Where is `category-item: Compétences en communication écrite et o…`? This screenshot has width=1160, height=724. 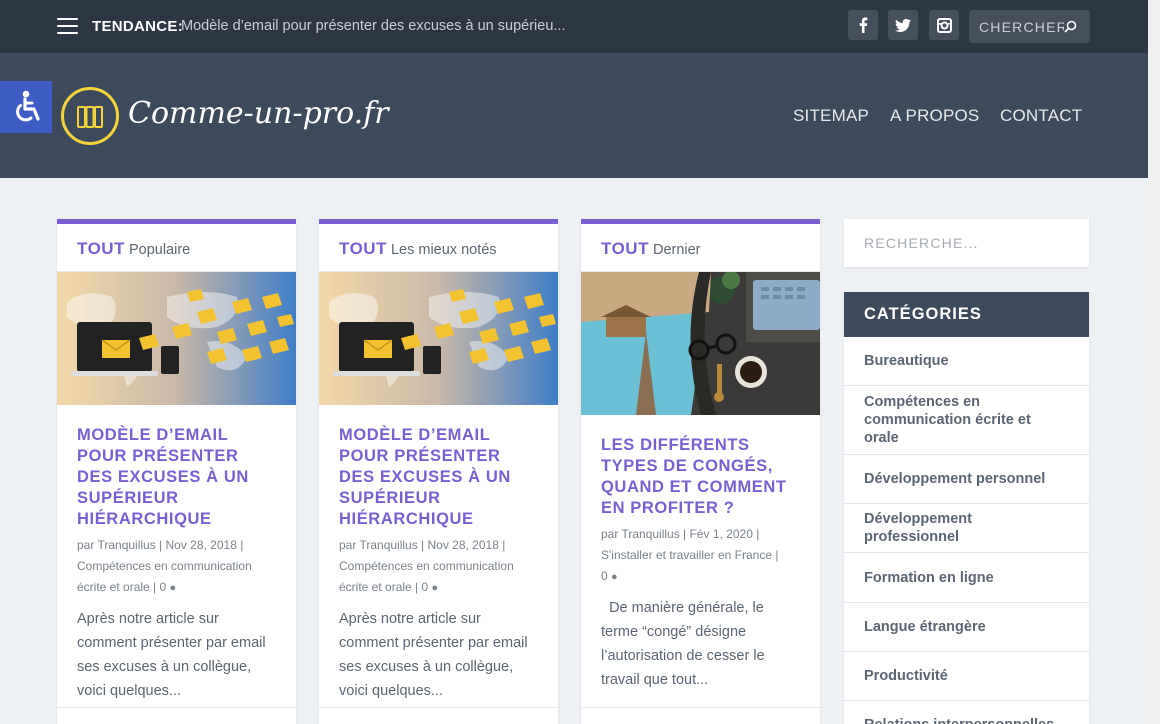
category-item: Compétences en communication écrite et o… is located at coordinates (966, 420).